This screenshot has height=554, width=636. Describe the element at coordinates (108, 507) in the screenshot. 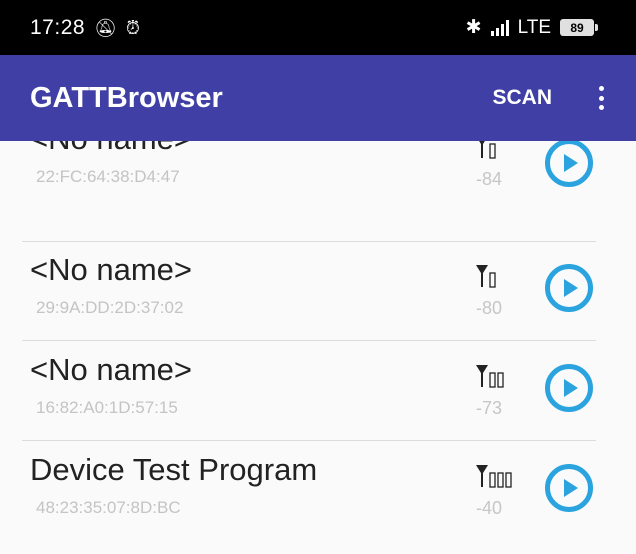

I see `device-address: 48:23:35:07:8D:BC` at that location.